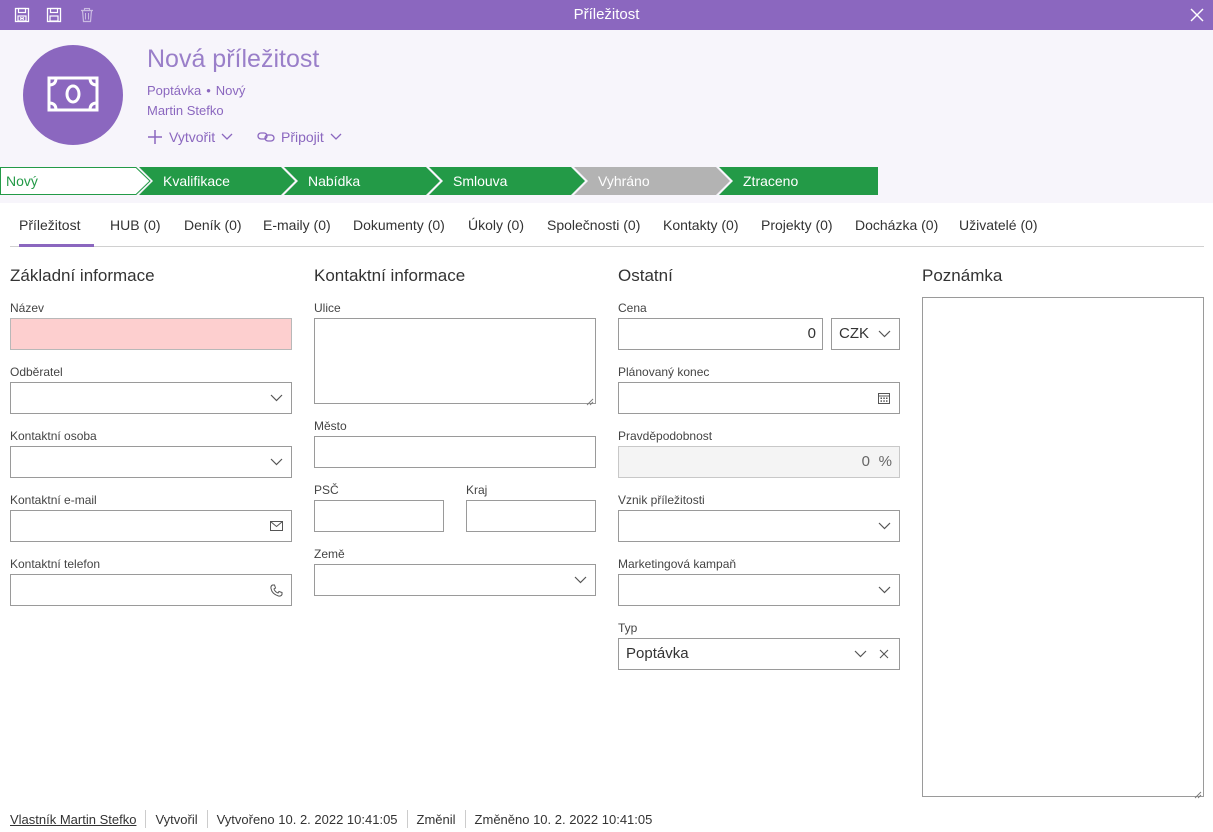 The height and width of the screenshot is (832, 1213). I want to click on avatar, so click(73, 95).